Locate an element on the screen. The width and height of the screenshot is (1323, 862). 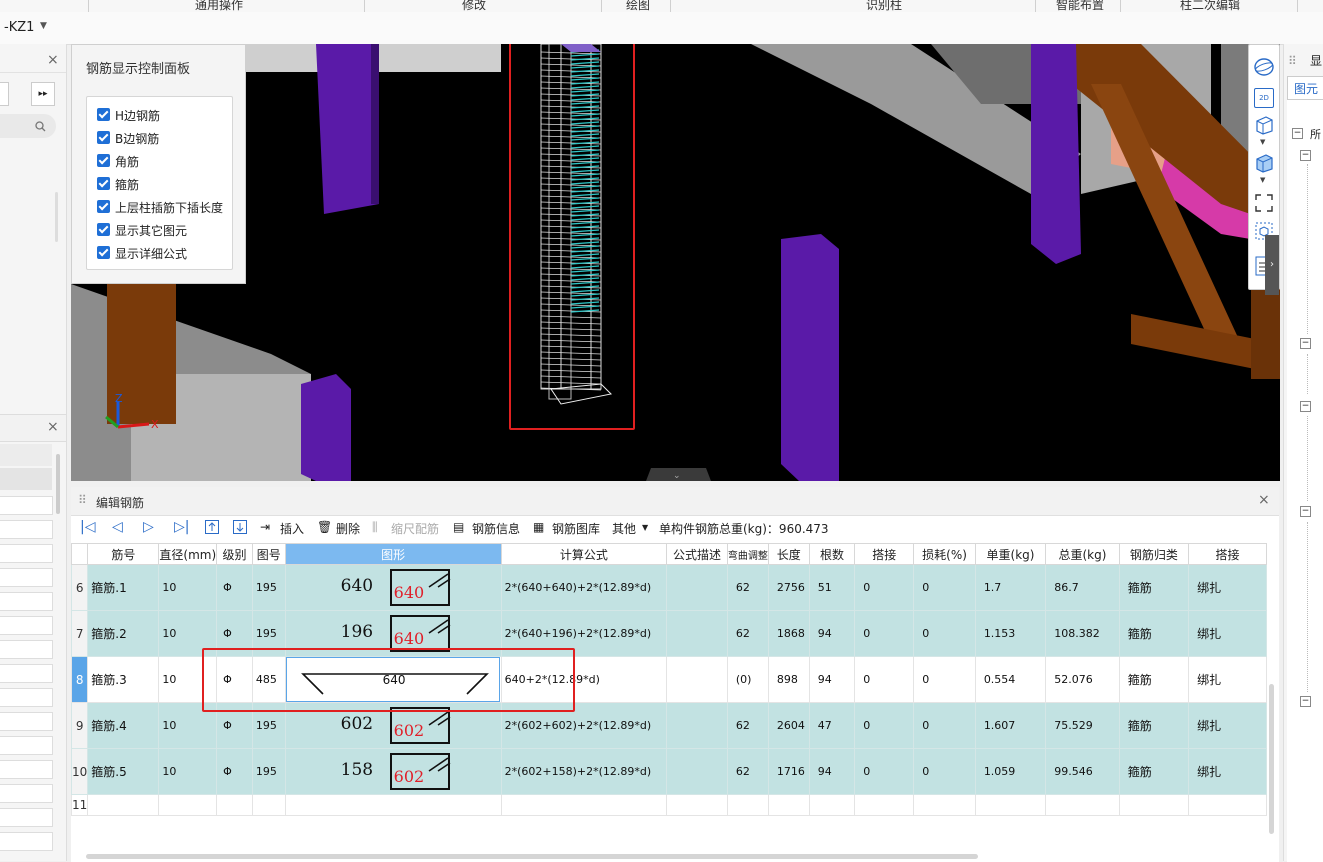
grade-cell: Φ is located at coordinates (234, 587).